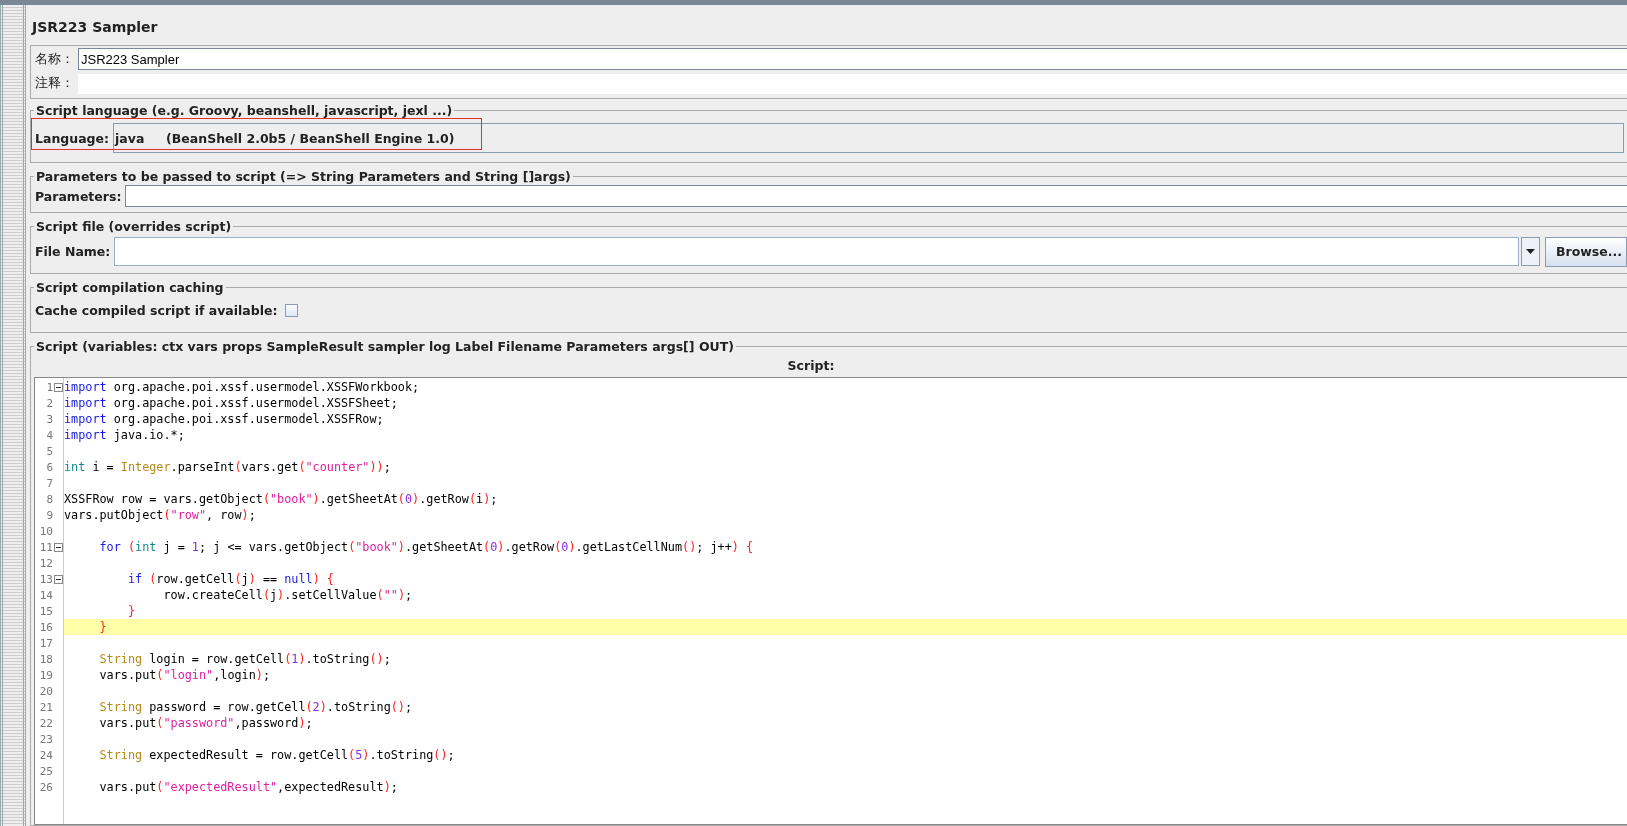 The width and height of the screenshot is (1627, 826). Describe the element at coordinates (868, 138) in the screenshot. I see `language-dropdown: java (BeanShell 2.0b5 / BeanShell Engine 1.0)` at that location.